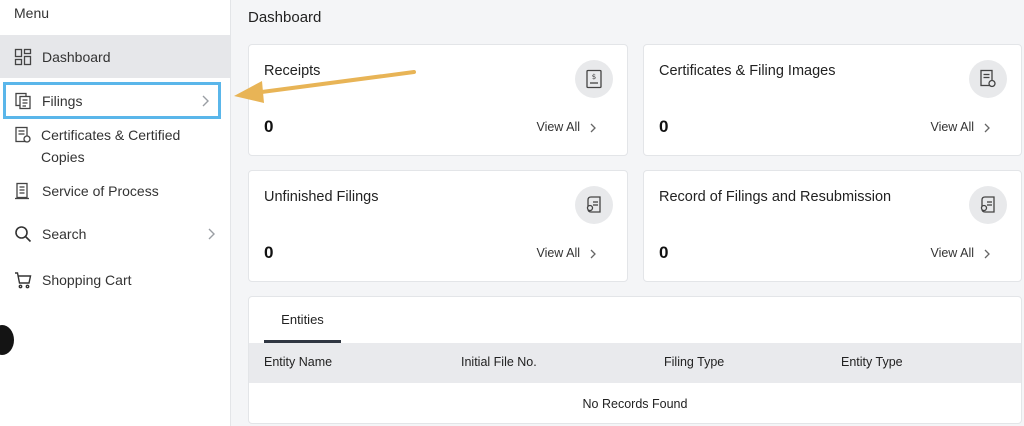 The image size is (1024, 426). I want to click on sidebar-item-label: Dashboard, so click(76, 56).